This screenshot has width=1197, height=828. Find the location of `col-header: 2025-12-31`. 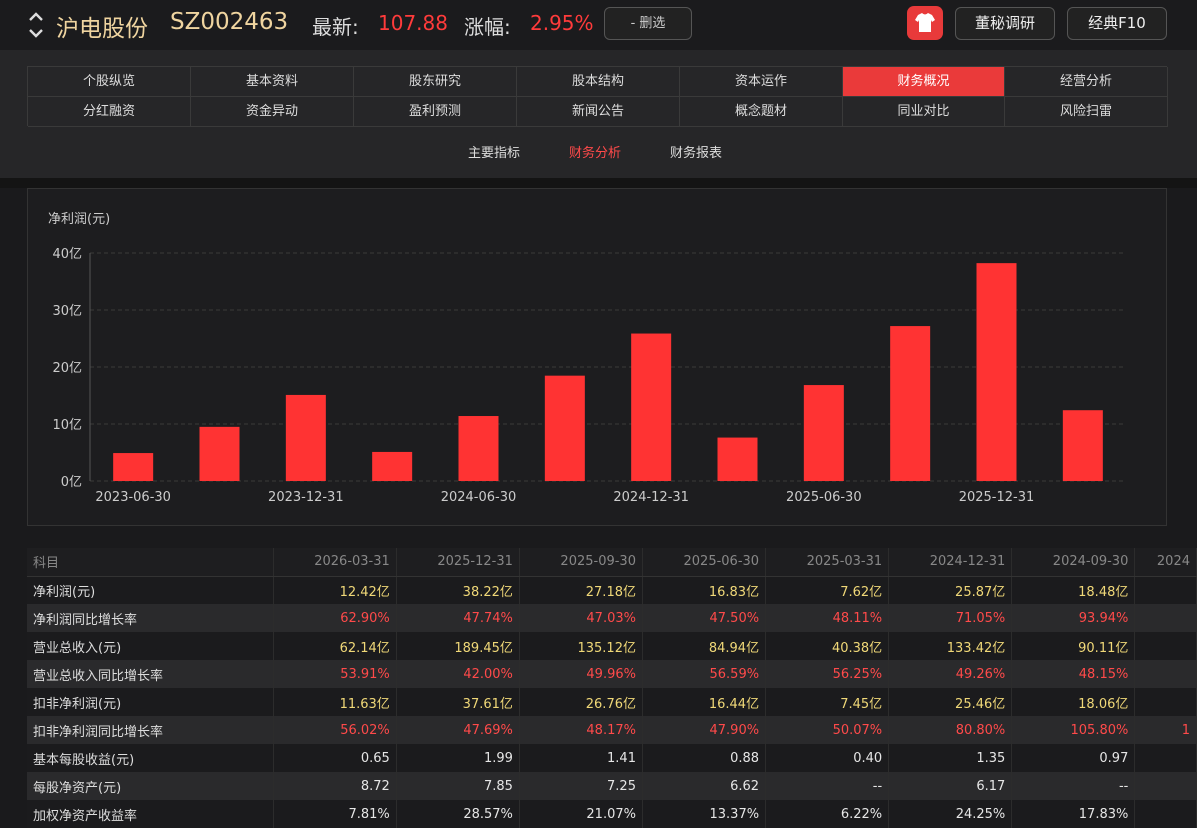

col-header: 2025-12-31 is located at coordinates (458, 562).